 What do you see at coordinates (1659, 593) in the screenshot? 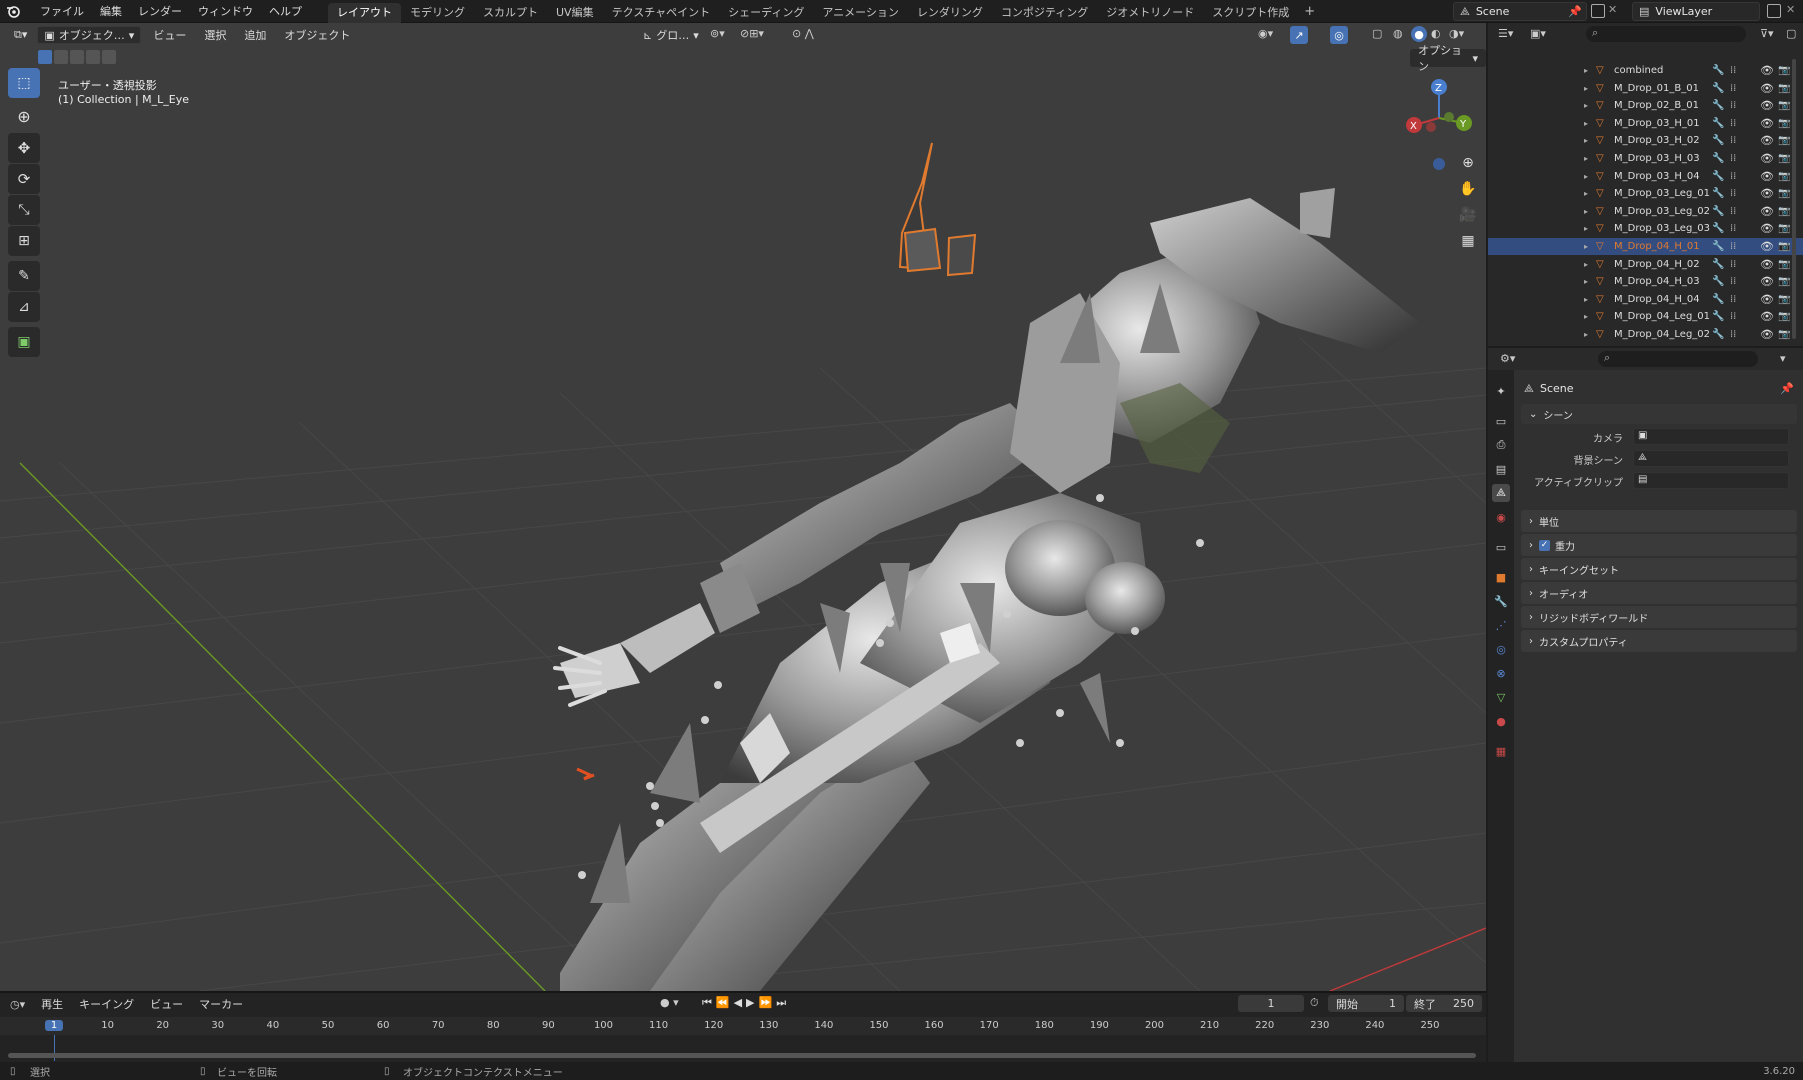
I see `property-panel: › オーディオ` at bounding box center [1659, 593].